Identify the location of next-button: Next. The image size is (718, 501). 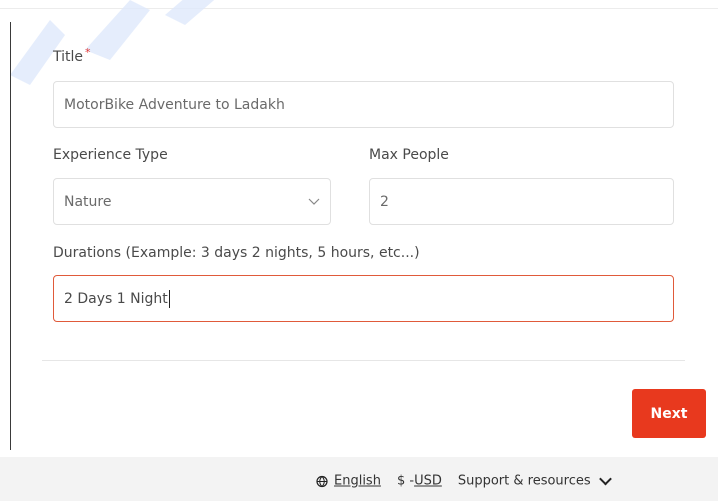
(669, 413).